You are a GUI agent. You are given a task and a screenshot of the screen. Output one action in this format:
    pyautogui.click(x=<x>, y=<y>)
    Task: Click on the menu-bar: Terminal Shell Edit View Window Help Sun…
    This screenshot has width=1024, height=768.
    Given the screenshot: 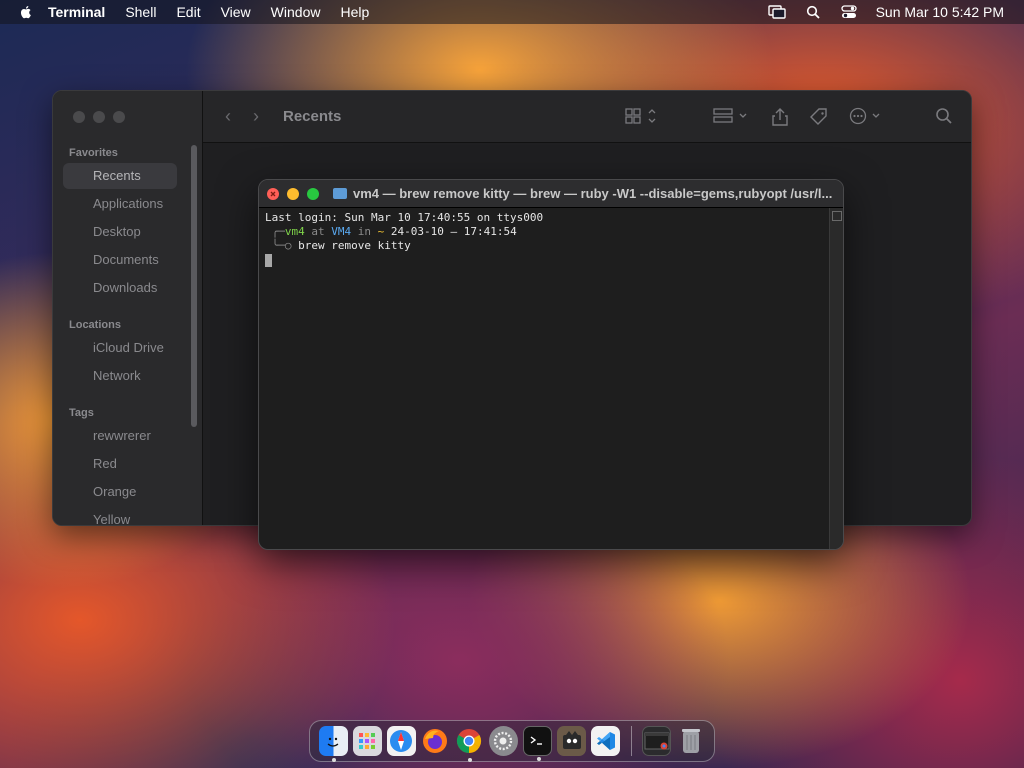 What is the action you would take?
    pyautogui.click(x=512, y=12)
    